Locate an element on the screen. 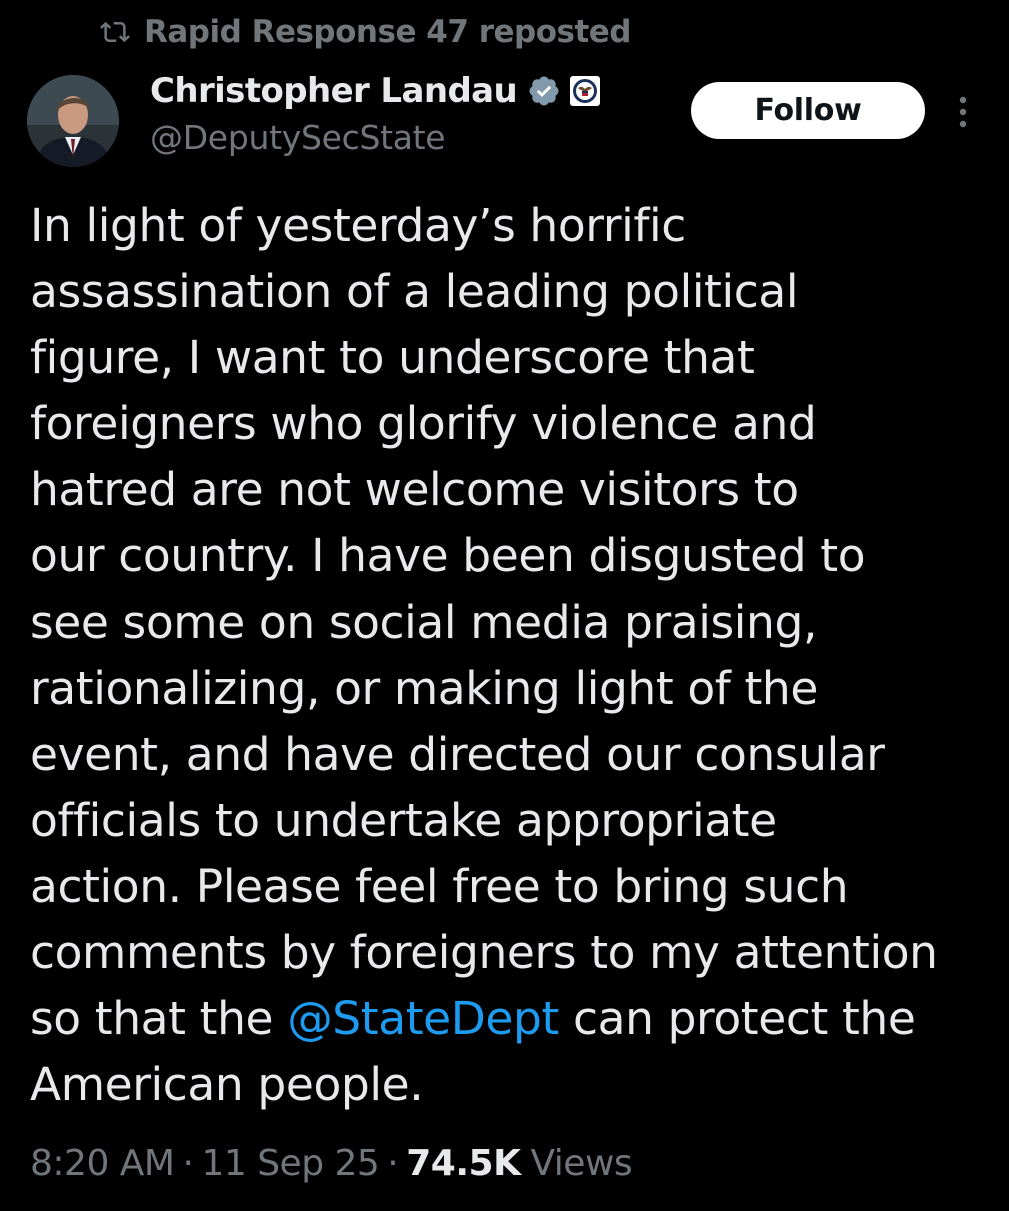 The width and height of the screenshot is (1009, 1211). verified-badge-icon is located at coordinates (544, 91).